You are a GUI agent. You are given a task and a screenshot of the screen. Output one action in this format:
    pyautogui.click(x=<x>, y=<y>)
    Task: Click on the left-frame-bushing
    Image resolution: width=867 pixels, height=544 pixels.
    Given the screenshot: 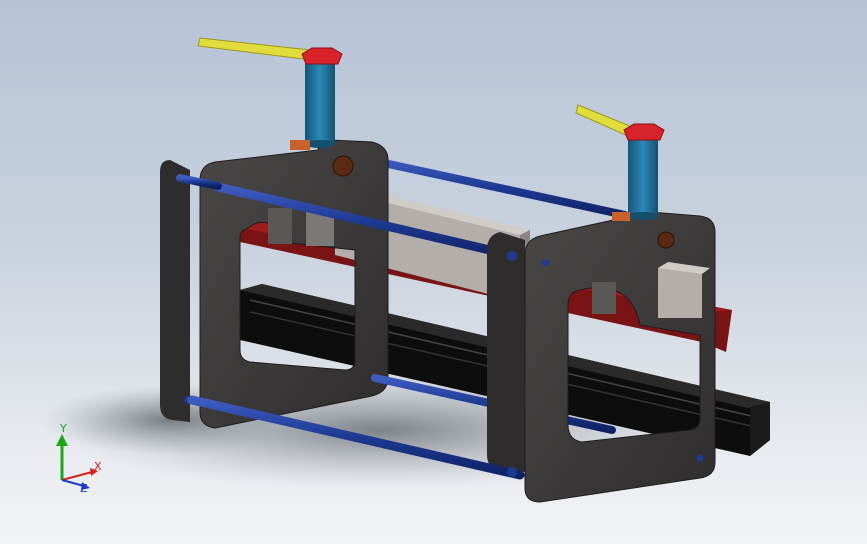 What is the action you would take?
    pyautogui.click(x=343, y=166)
    